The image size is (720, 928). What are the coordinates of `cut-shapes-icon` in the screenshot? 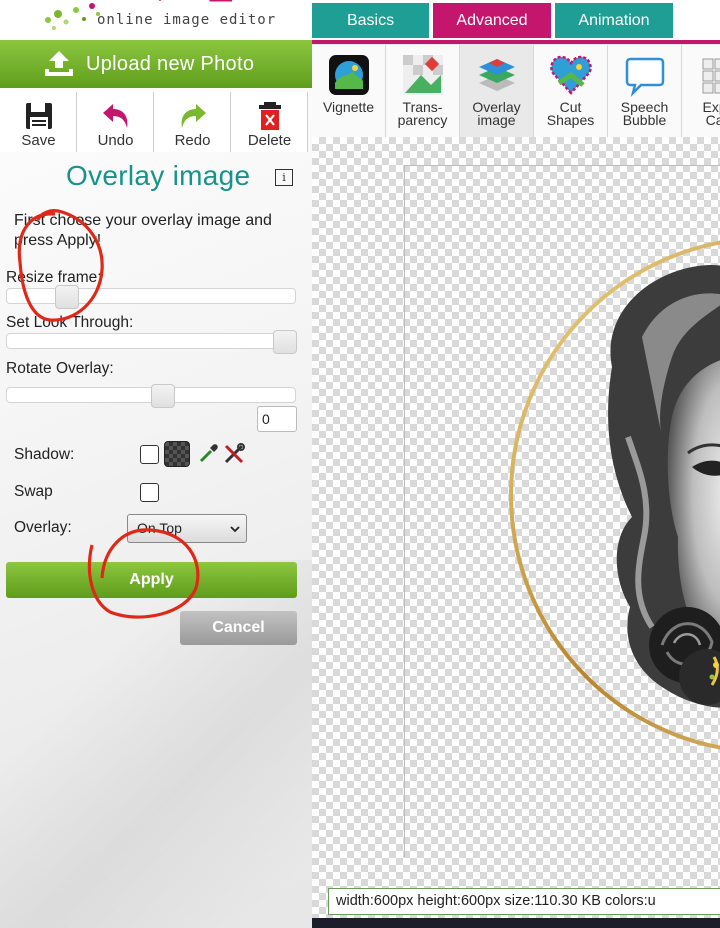 It's located at (570, 75).